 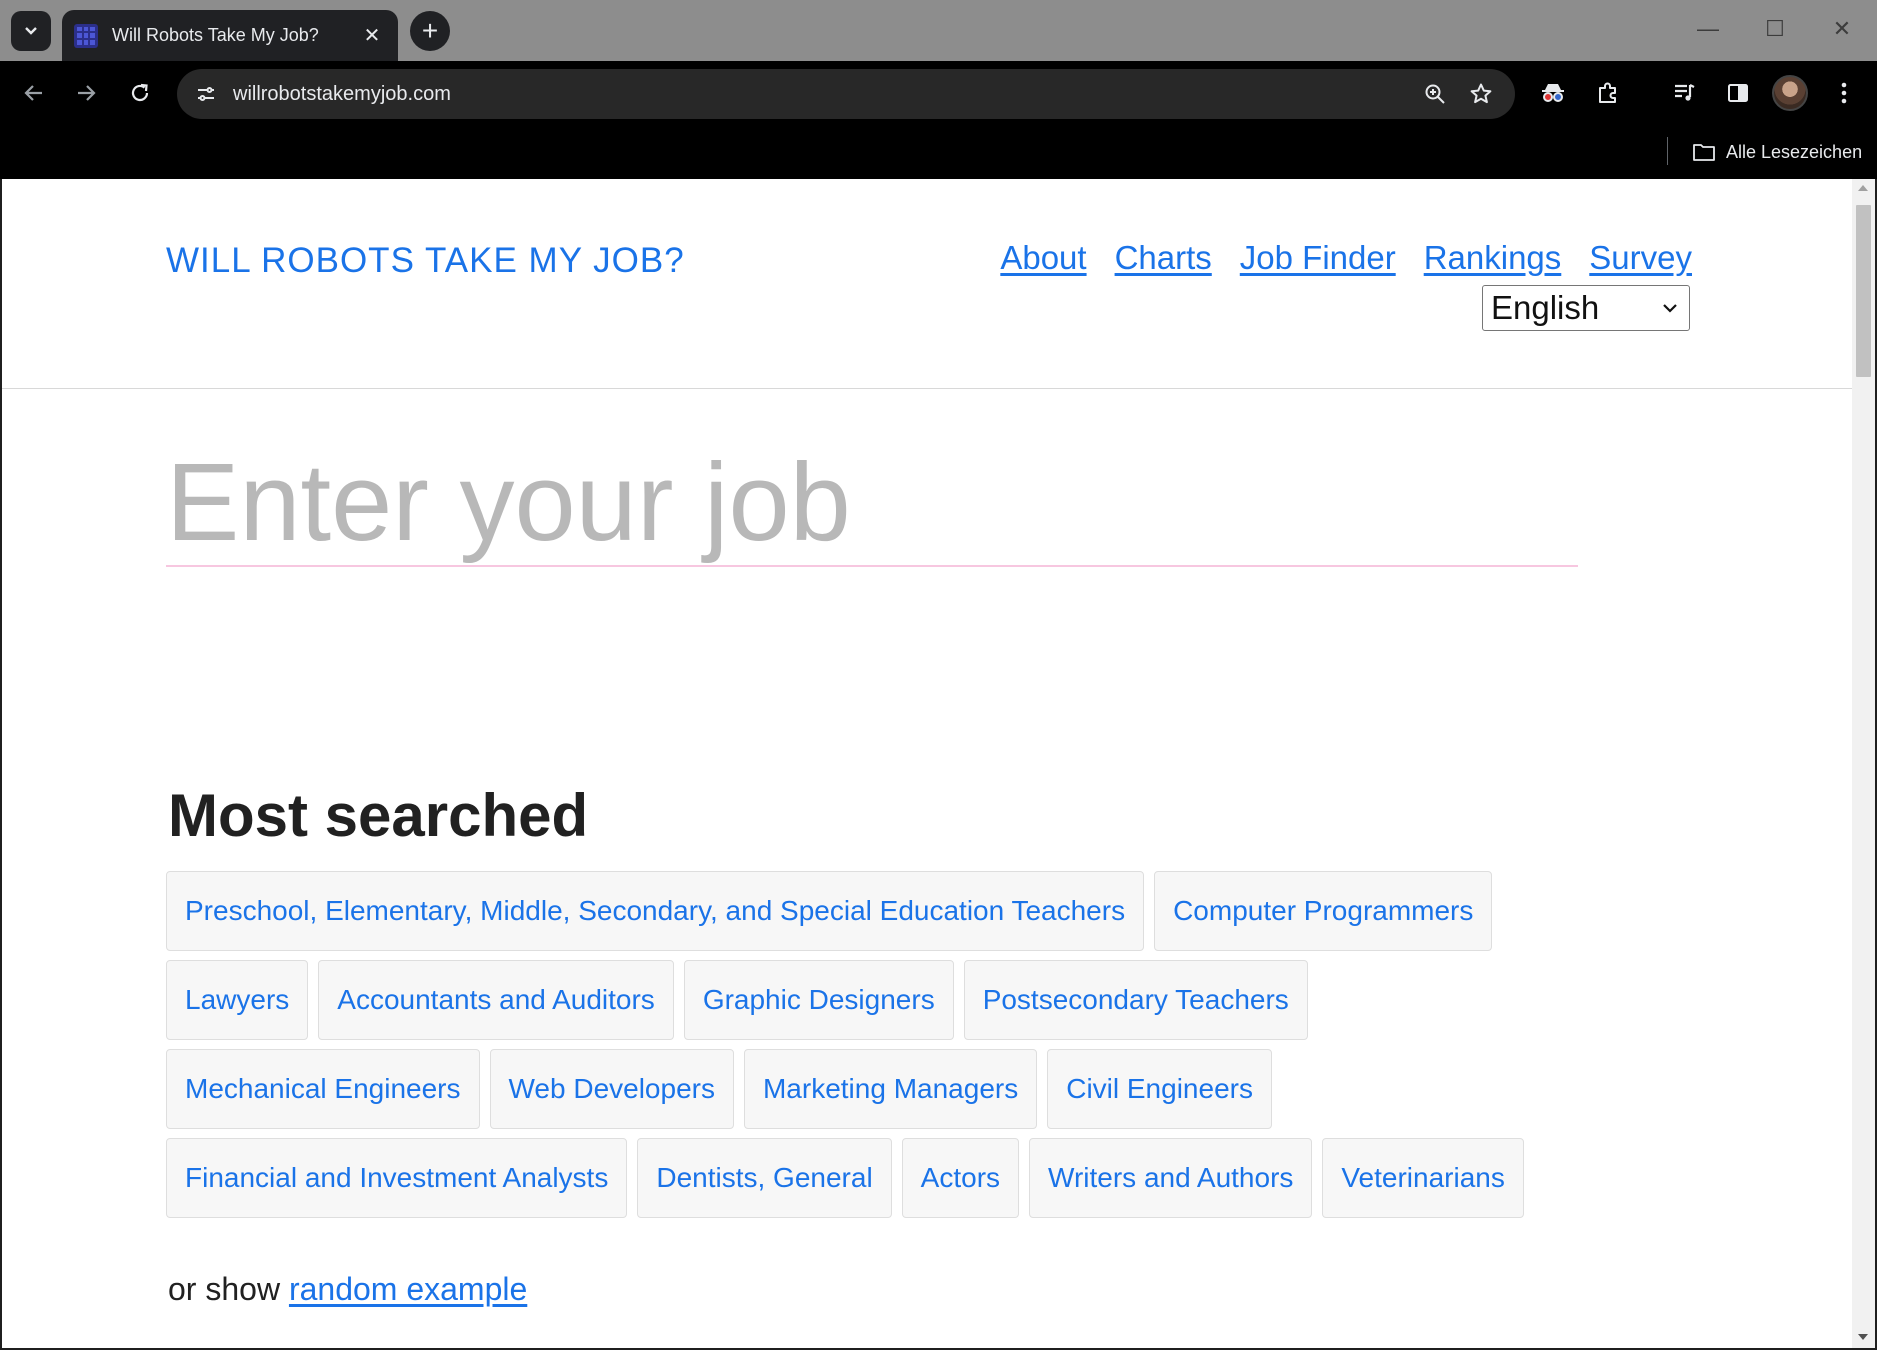 I want to click on tab-title: Will Robots Take My Job?, so click(x=215, y=35).